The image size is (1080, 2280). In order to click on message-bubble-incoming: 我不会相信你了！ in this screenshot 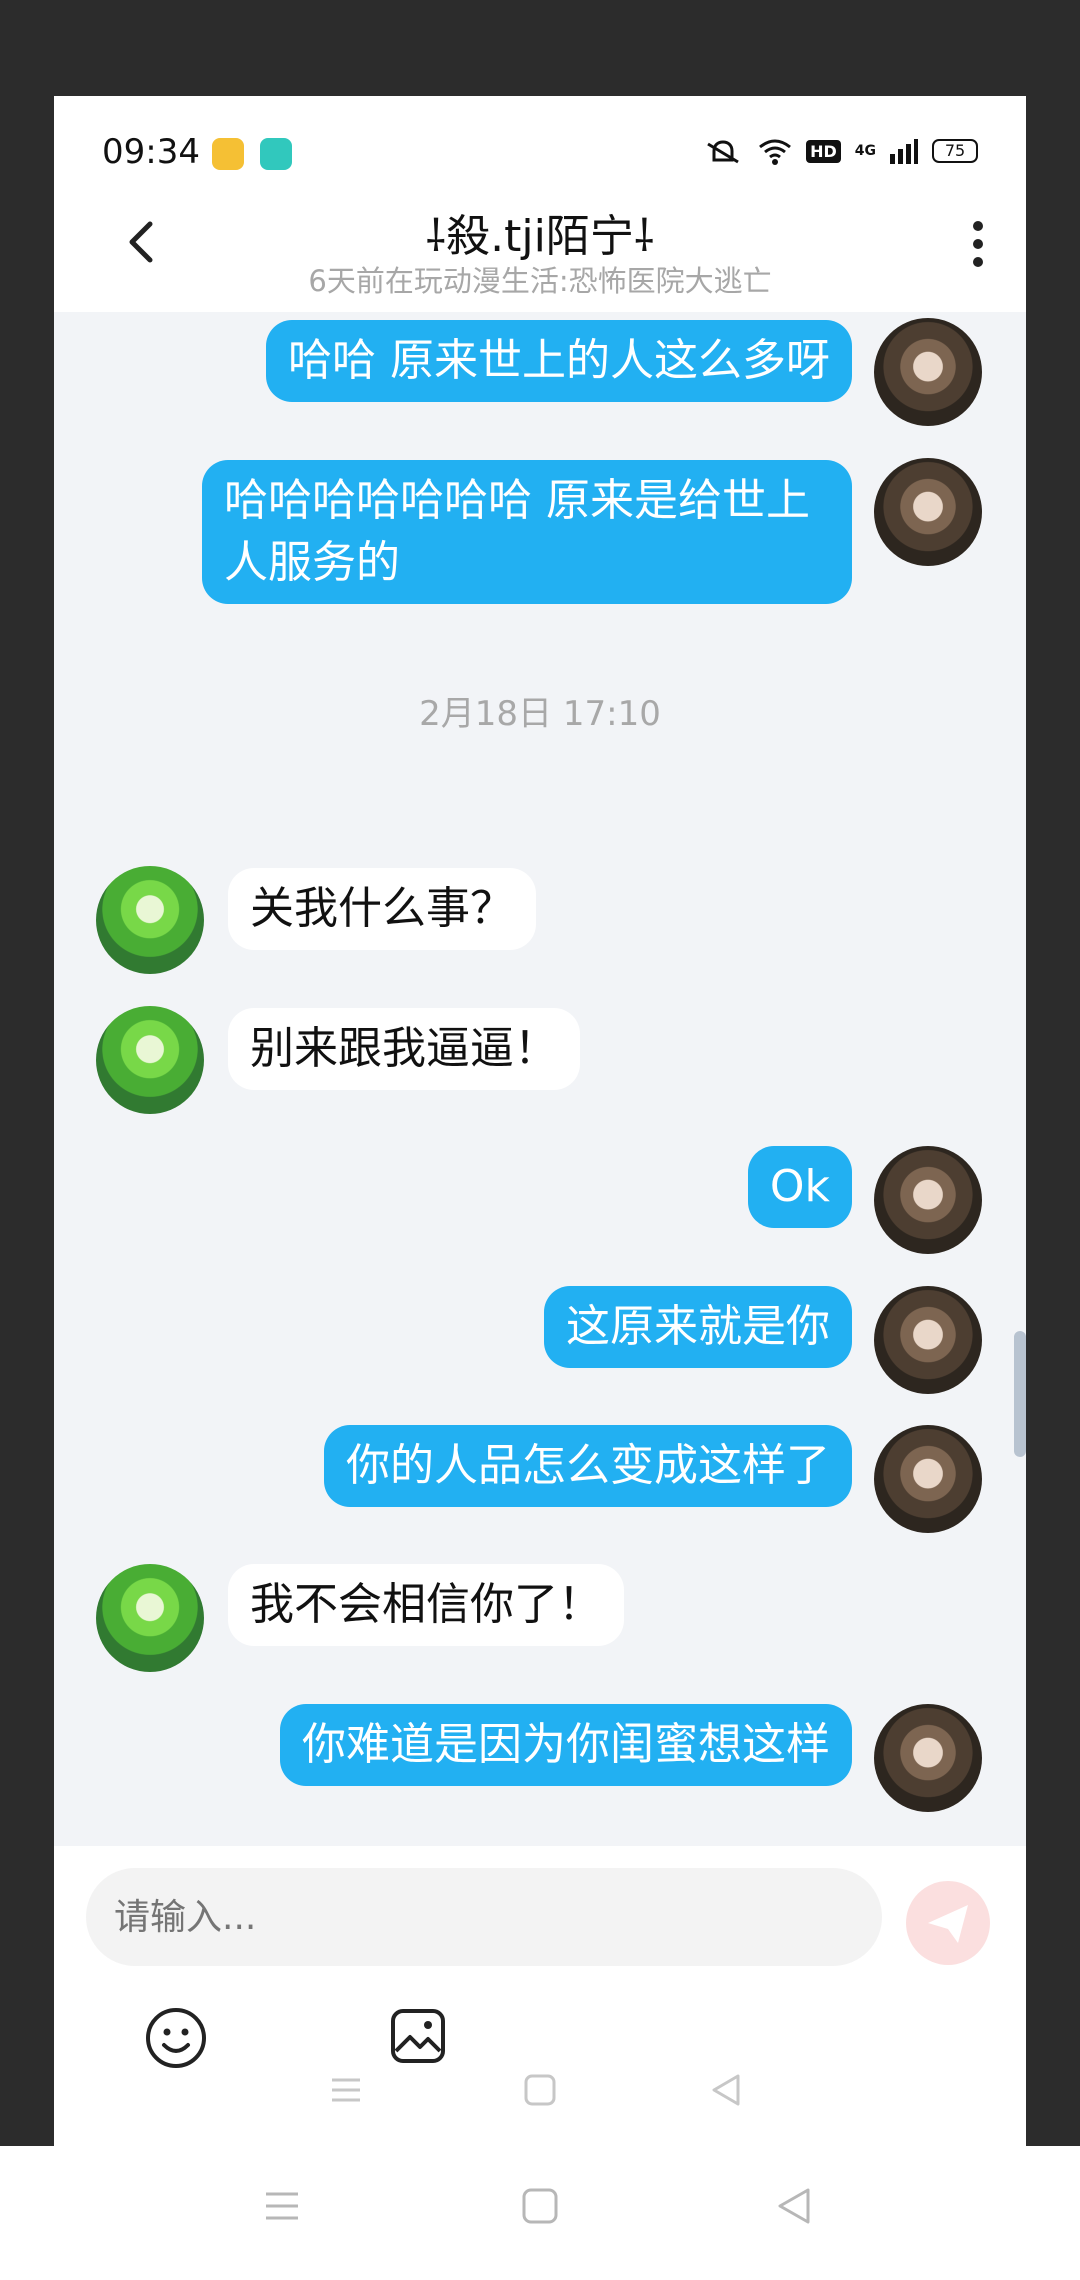, I will do `click(426, 1605)`.